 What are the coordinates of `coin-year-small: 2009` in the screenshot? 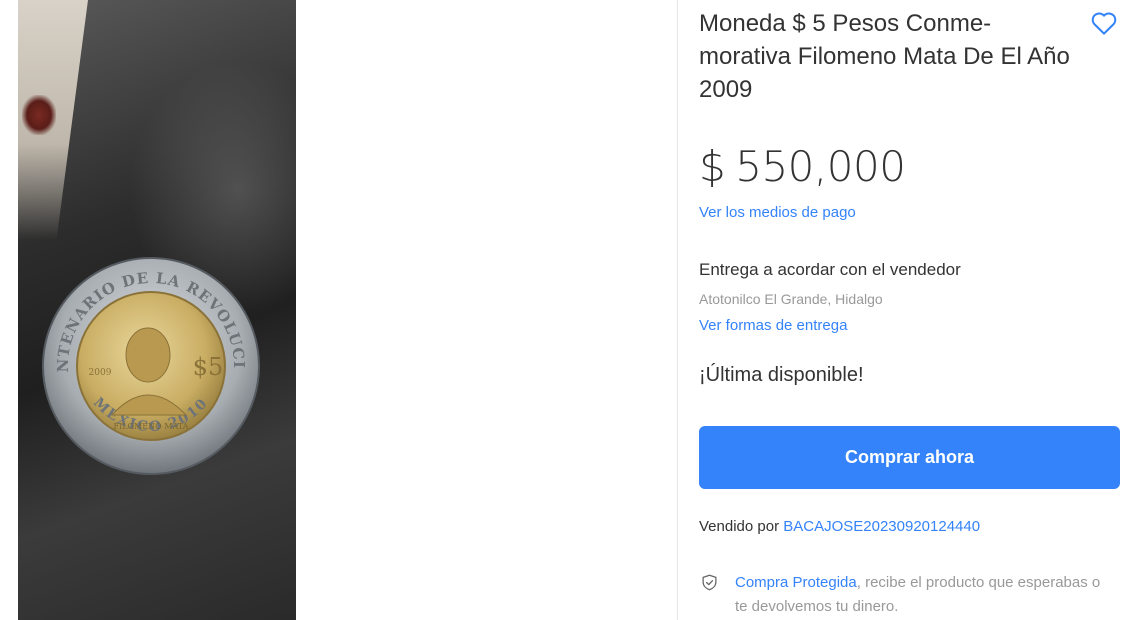 It's located at (100, 373).